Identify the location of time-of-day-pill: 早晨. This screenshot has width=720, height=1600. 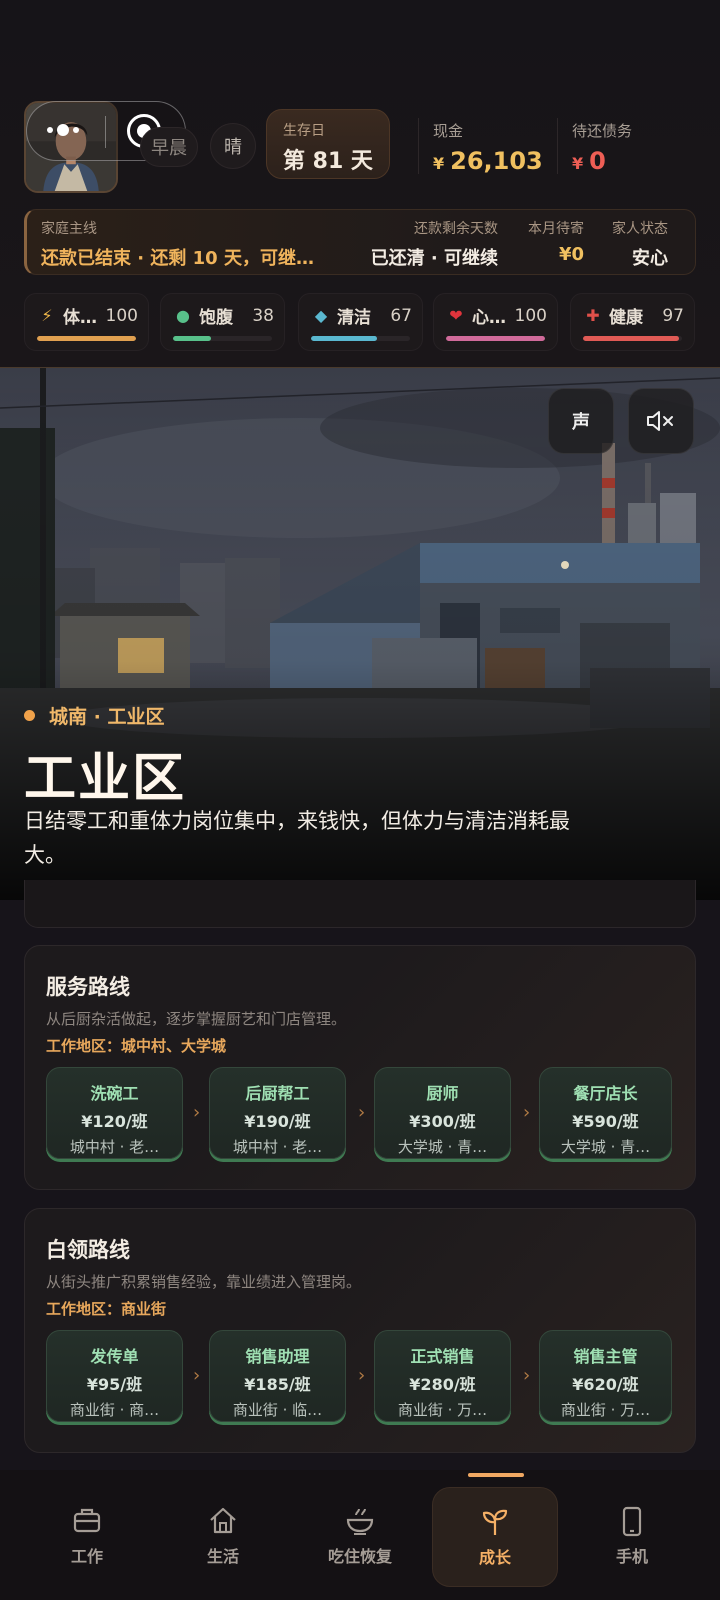
(169, 147).